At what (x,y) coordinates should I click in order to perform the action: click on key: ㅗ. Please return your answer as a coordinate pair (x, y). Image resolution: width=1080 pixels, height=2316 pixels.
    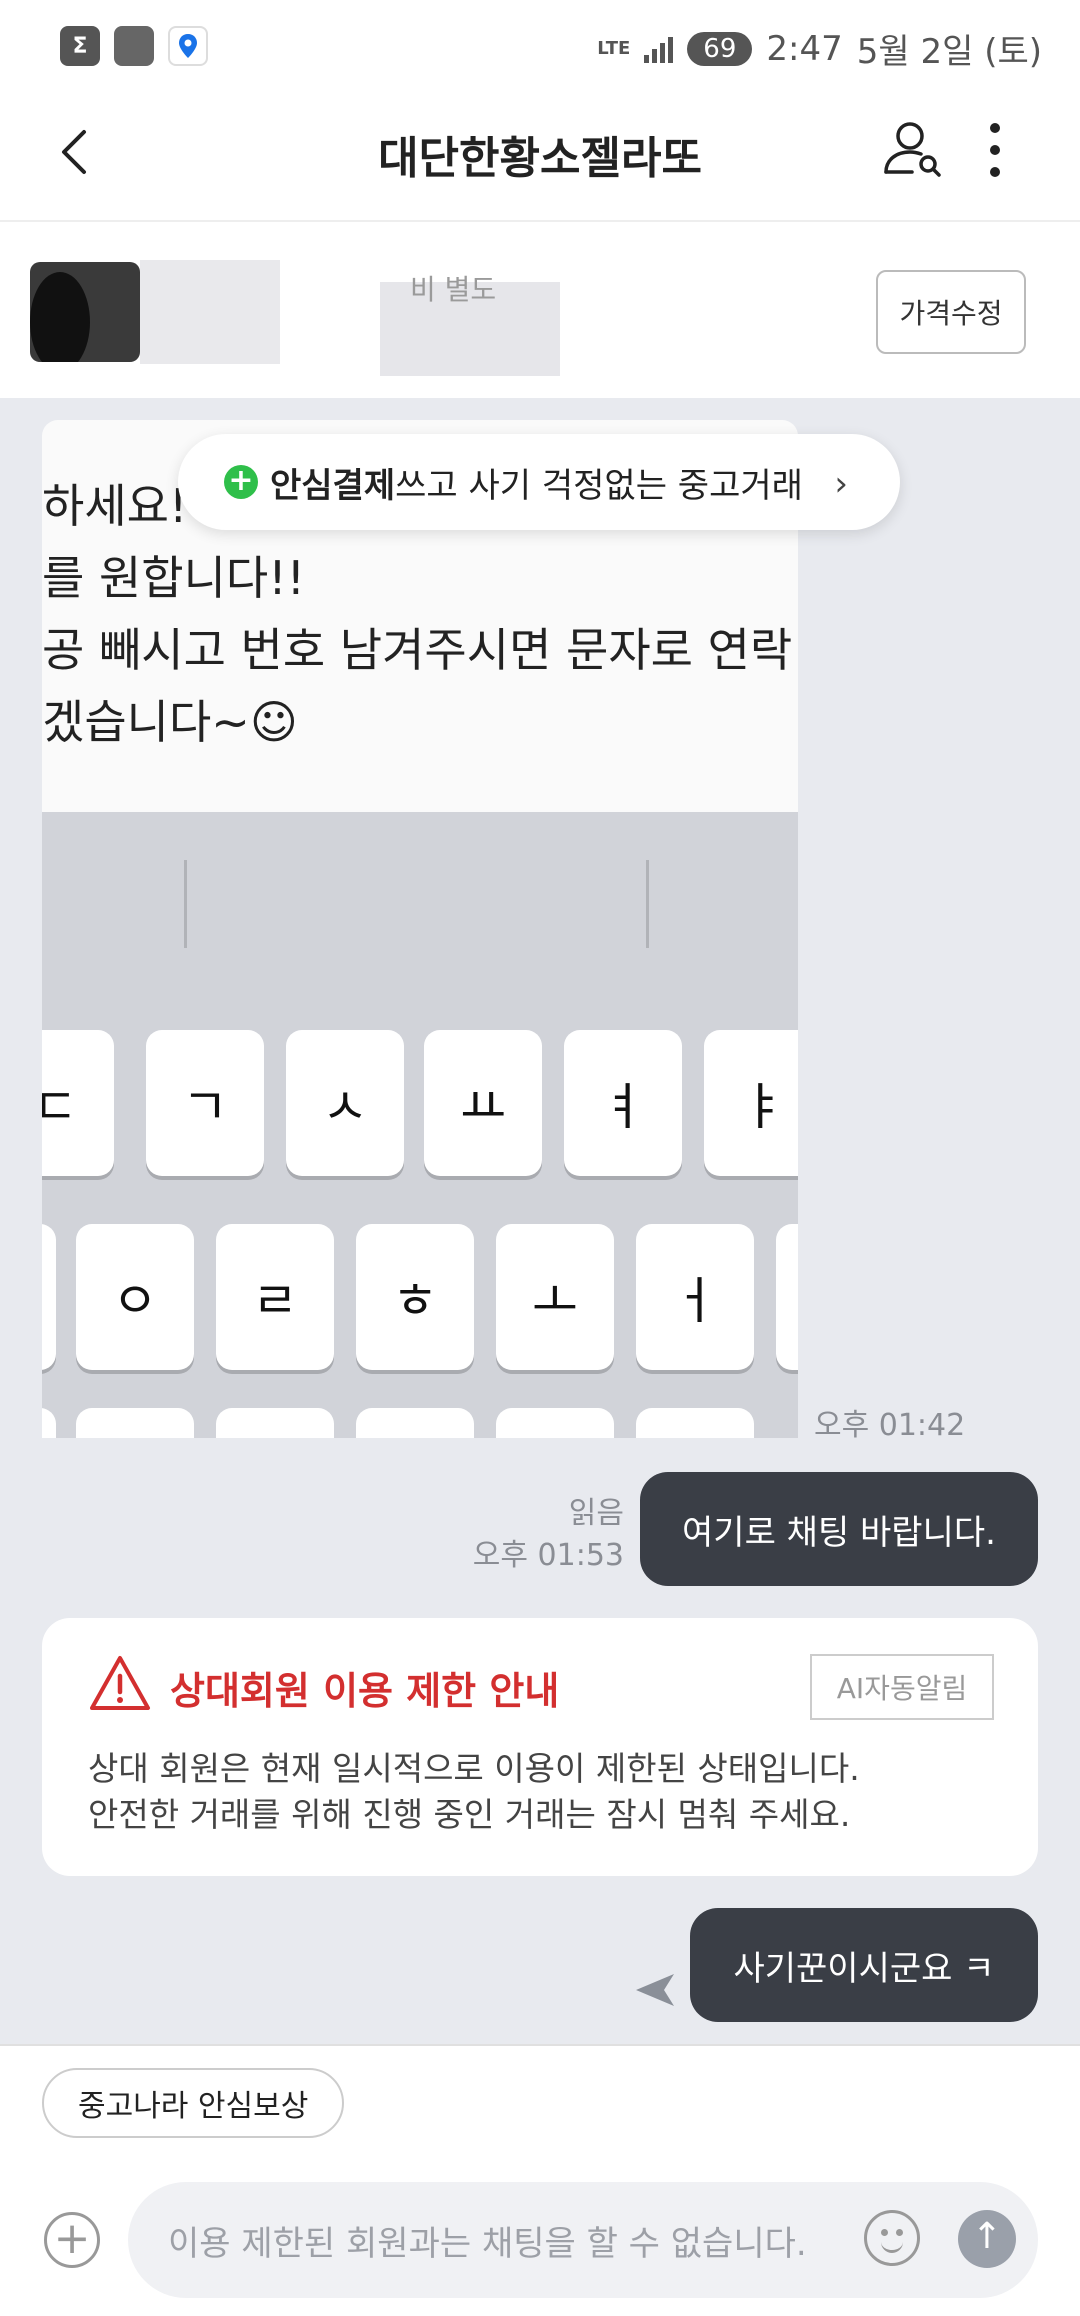
    Looking at the image, I should click on (555, 1297).